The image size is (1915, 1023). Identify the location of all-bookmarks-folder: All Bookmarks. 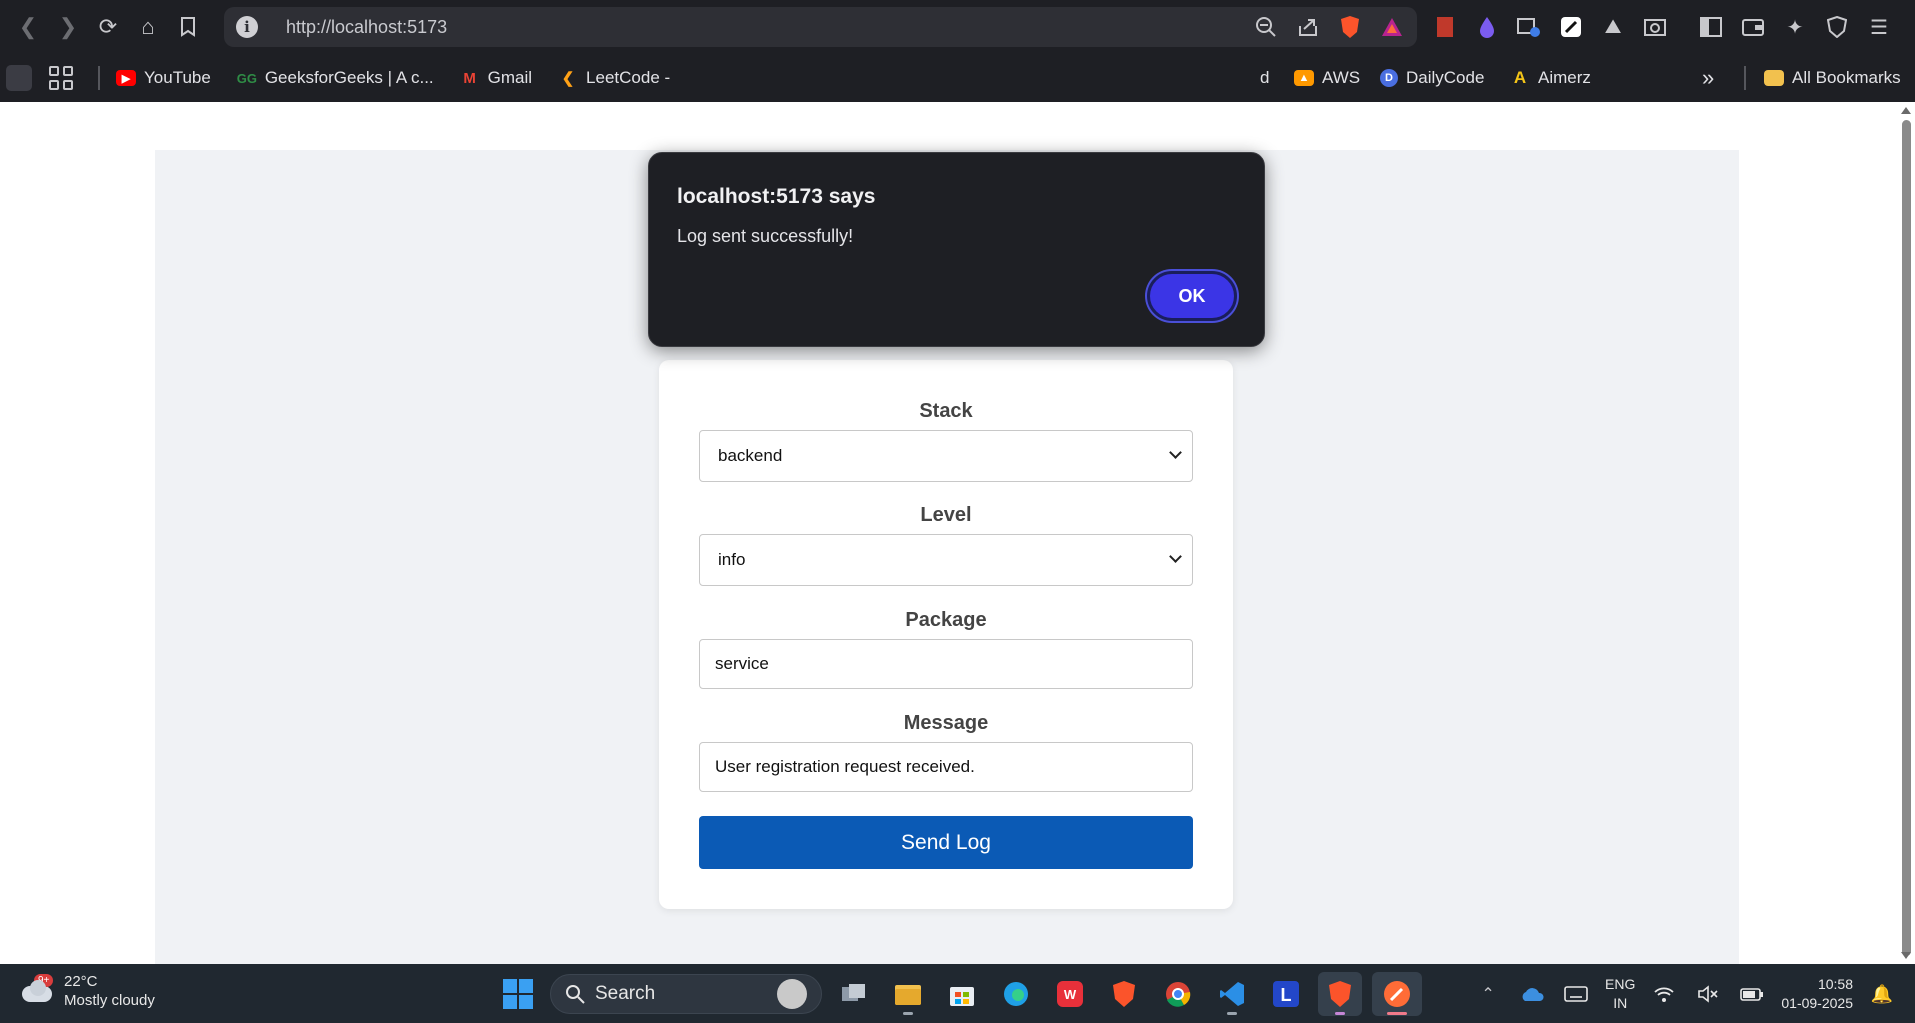
(1832, 78).